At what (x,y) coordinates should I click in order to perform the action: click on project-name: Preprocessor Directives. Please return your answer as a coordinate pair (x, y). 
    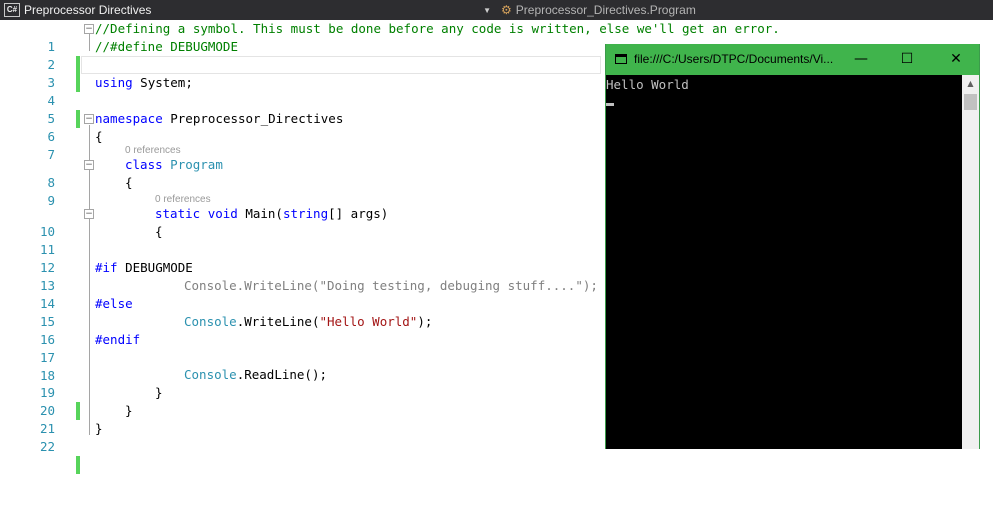
    Looking at the image, I should click on (88, 10).